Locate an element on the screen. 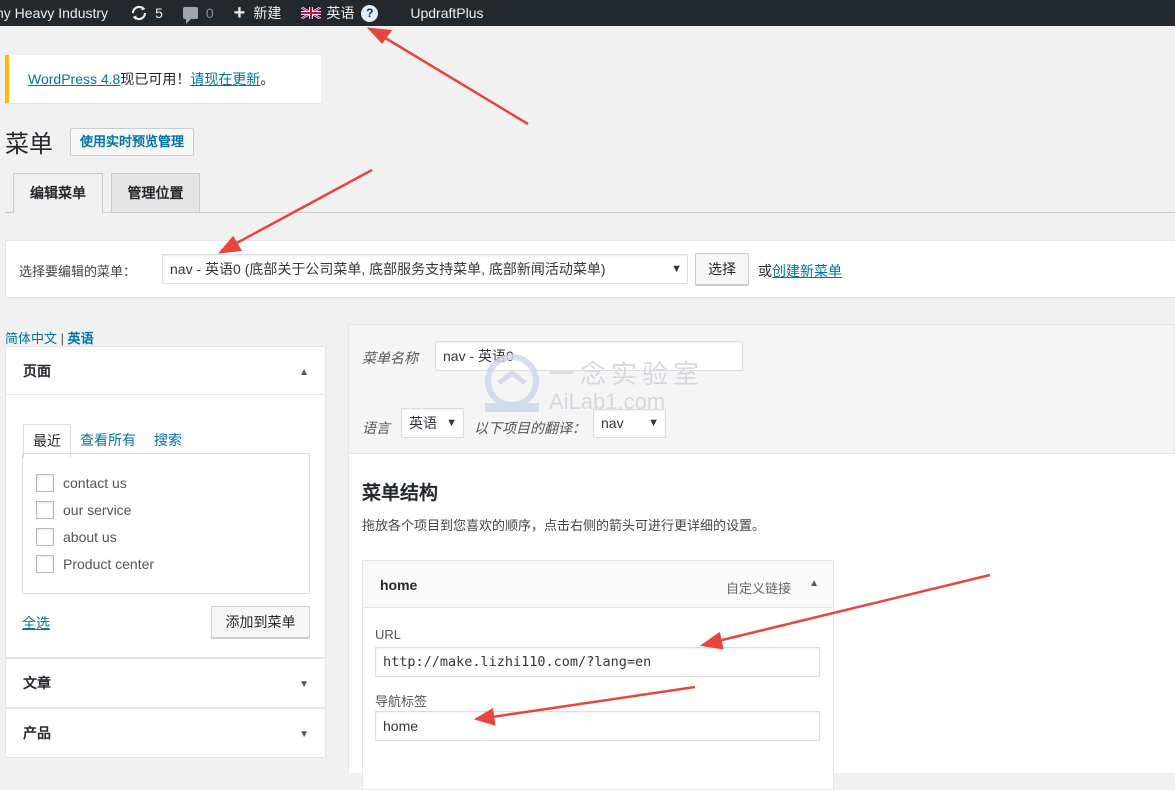 The image size is (1175, 790). pages-panel-title: 页面 is located at coordinates (37, 370).